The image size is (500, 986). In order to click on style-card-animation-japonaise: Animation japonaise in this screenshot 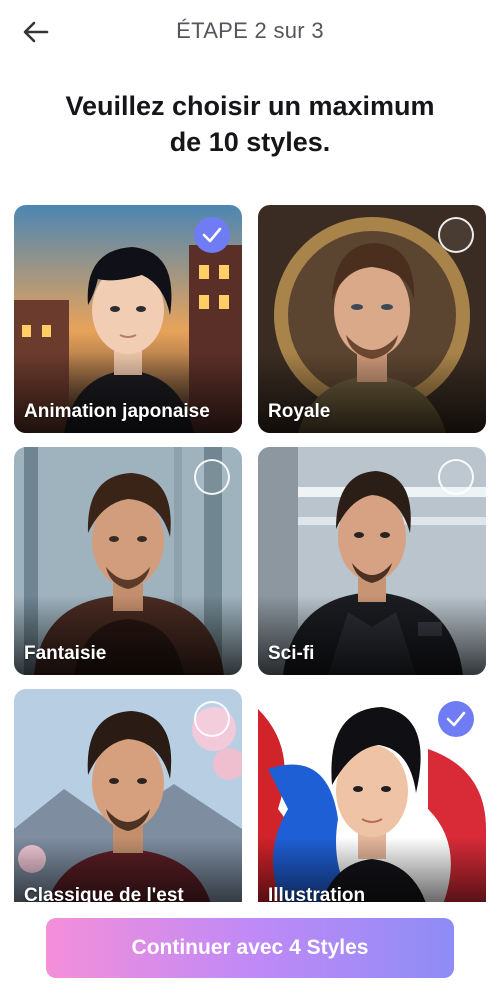, I will do `click(128, 319)`.